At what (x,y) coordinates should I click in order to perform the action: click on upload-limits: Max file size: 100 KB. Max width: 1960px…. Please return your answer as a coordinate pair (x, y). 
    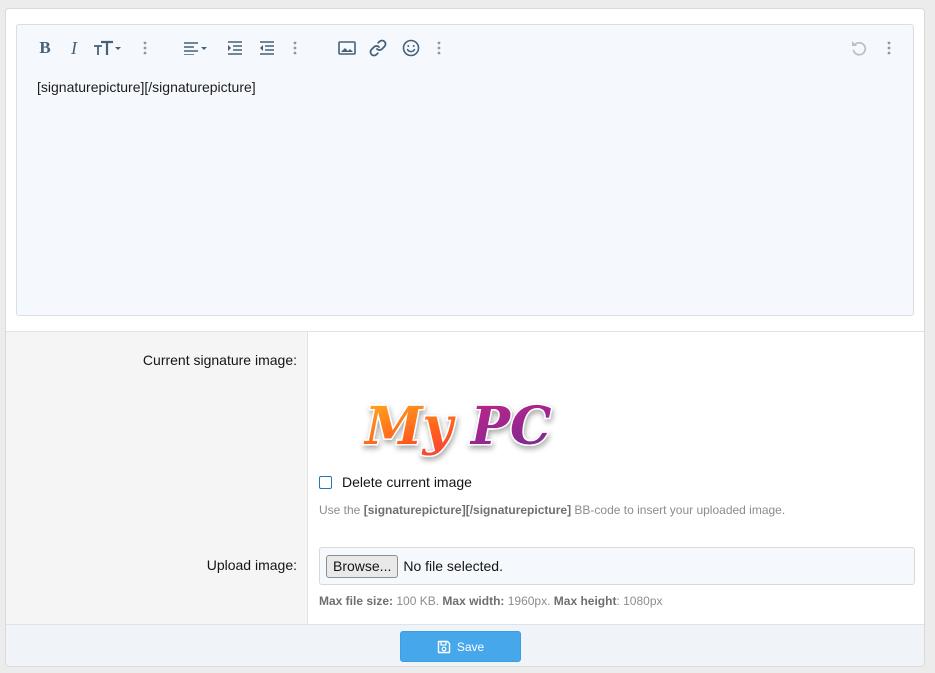
    Looking at the image, I should click on (491, 601).